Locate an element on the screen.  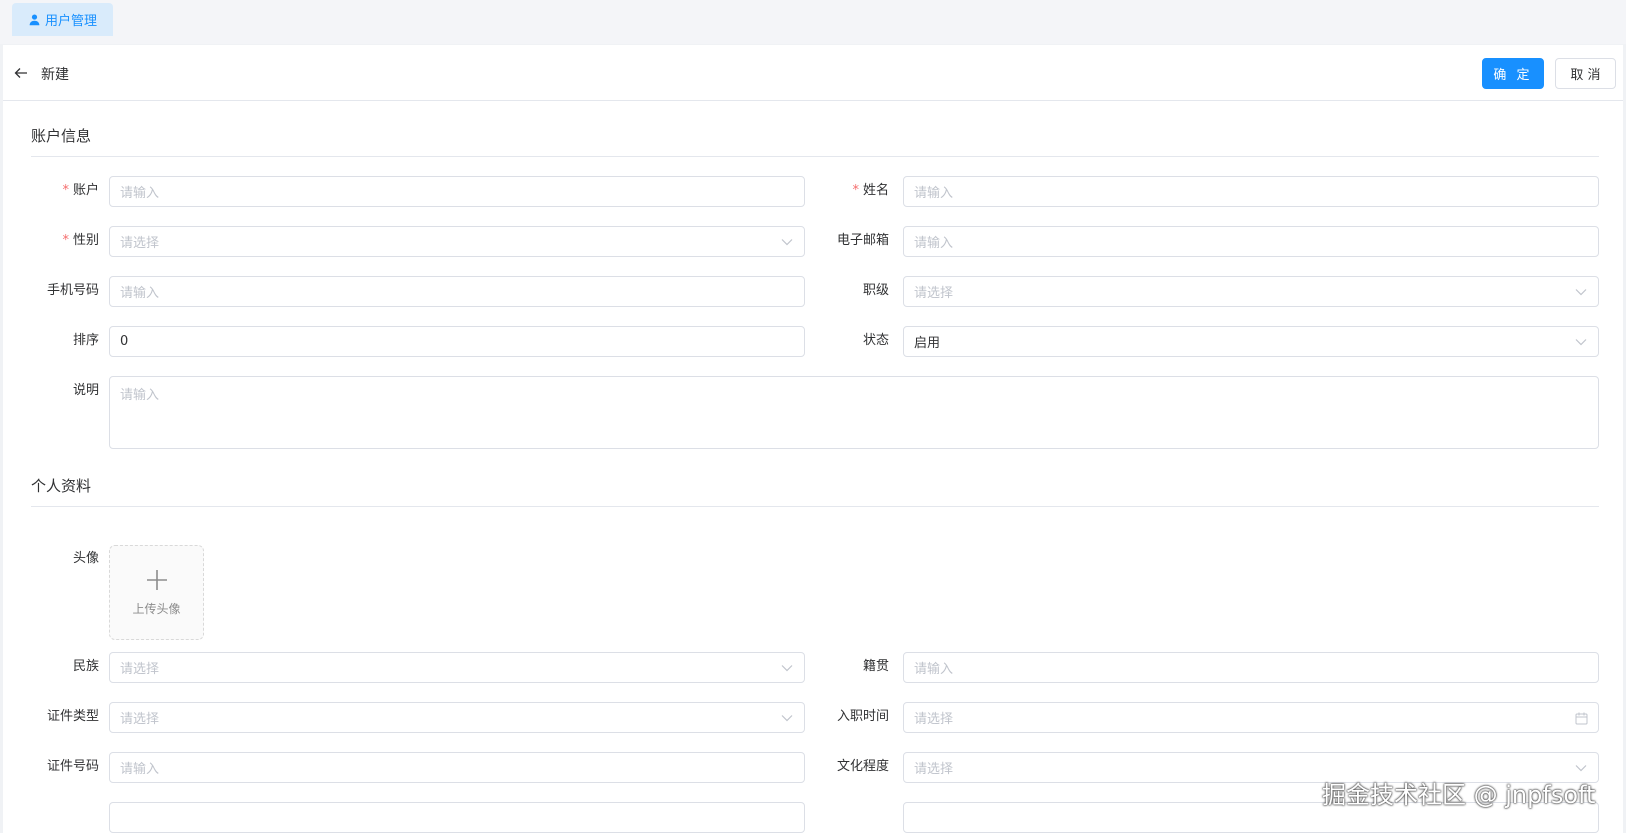
phone-input: 请输入 is located at coordinates (457, 291).